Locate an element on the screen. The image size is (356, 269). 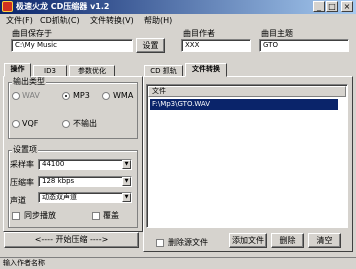
overwrite-label: 覆盖 is located at coordinates (111, 215).